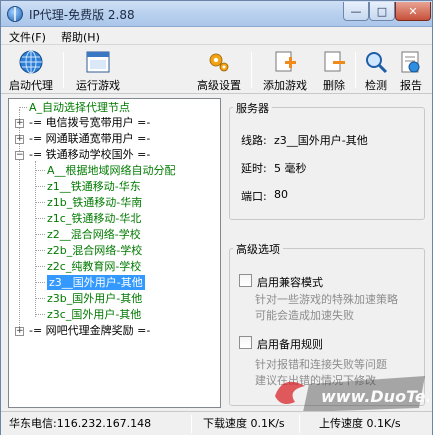  I want to click on add-game-label: 添加游戏, so click(285, 85).